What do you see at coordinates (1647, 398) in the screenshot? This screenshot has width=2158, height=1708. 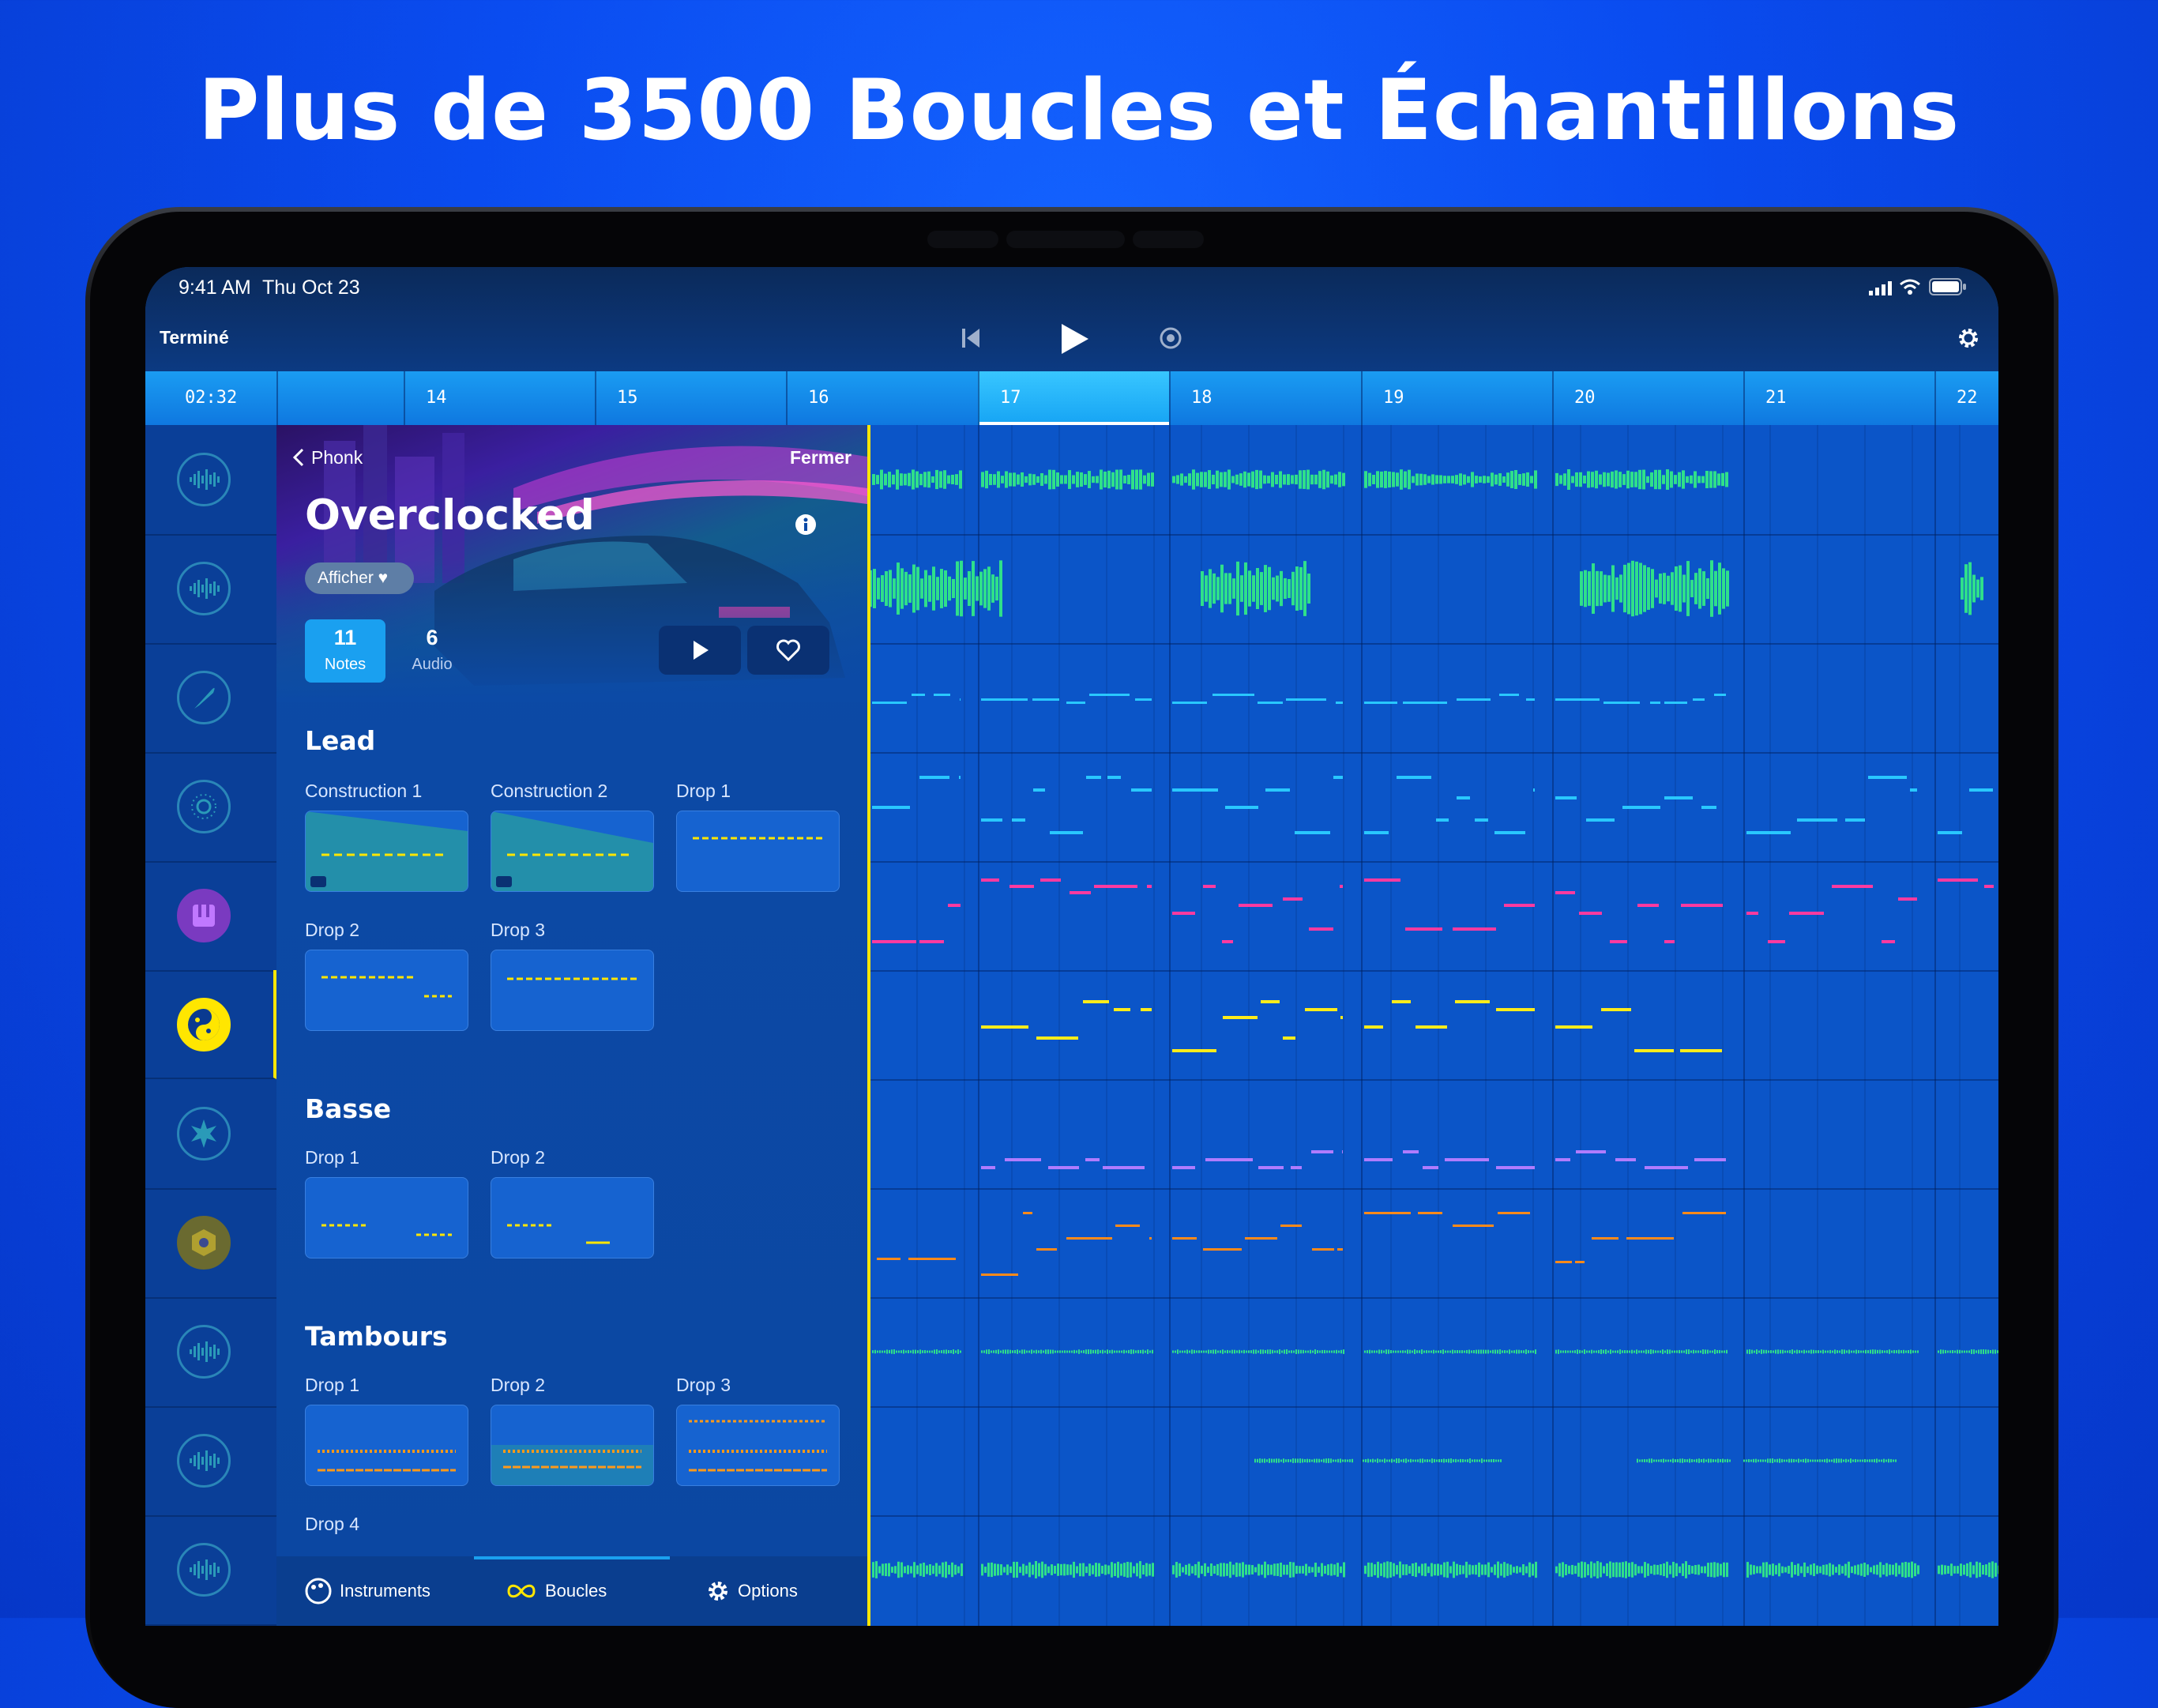 I see `ruler-bar: 20` at bounding box center [1647, 398].